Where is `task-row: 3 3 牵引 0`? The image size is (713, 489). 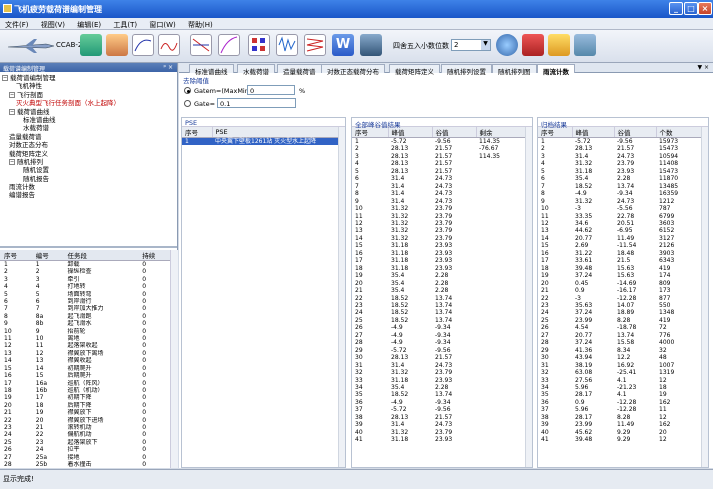
task-row: 3 3 牵引 0 is located at coordinates (85, 279).